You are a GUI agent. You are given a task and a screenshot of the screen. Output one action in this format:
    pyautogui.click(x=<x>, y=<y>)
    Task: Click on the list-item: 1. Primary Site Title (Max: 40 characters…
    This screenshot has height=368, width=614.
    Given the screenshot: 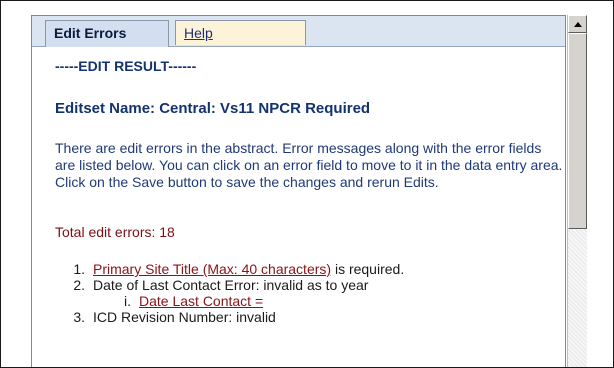 What is the action you would take?
    pyautogui.click(x=313, y=269)
    